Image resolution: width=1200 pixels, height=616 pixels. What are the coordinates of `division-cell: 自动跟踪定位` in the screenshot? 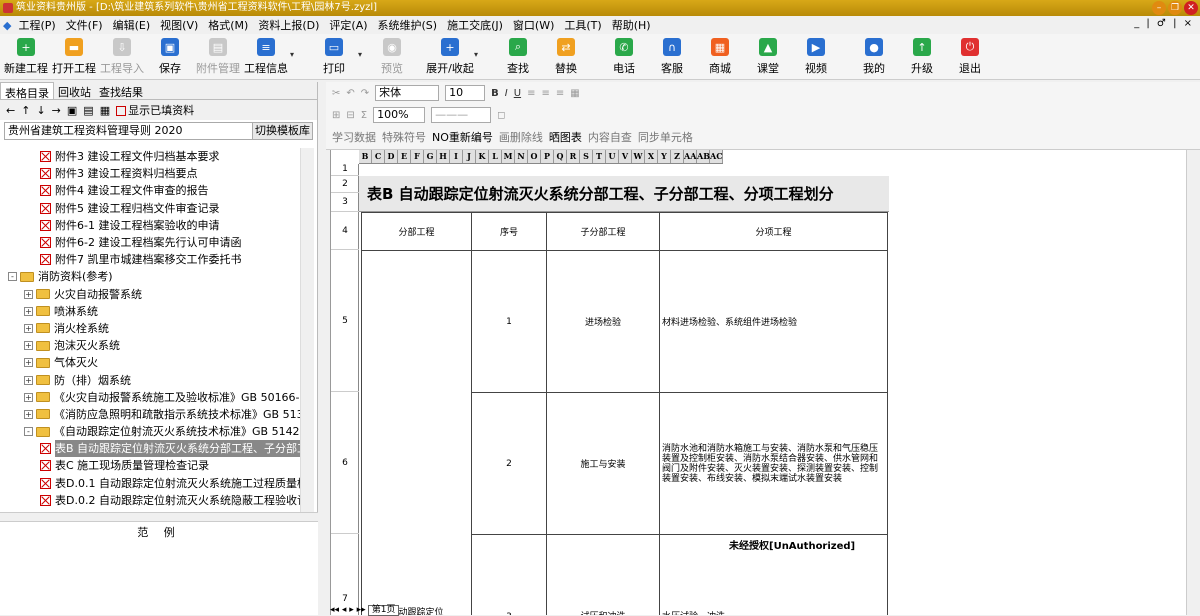 It's located at (416, 432).